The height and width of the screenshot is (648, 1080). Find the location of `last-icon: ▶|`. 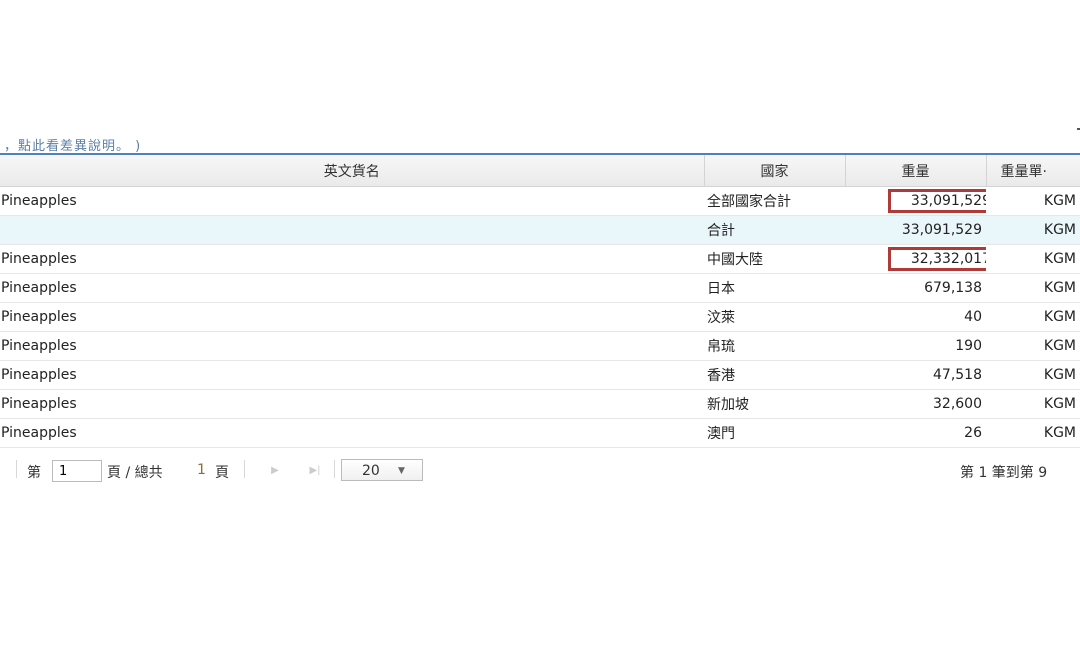

last-icon: ▶| is located at coordinates (315, 470).